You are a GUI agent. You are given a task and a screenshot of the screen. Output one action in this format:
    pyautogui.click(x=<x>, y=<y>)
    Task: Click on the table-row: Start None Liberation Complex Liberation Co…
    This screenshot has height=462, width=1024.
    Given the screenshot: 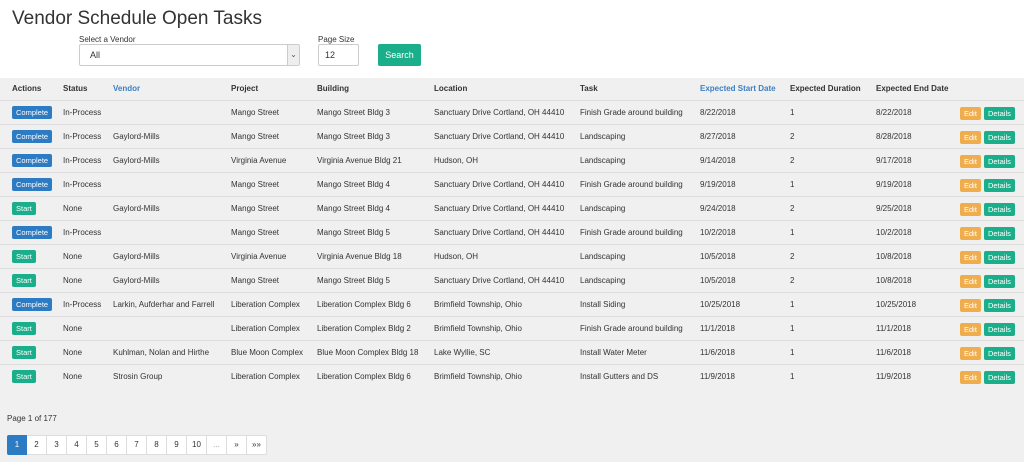 What is the action you would take?
    pyautogui.click(x=512, y=328)
    